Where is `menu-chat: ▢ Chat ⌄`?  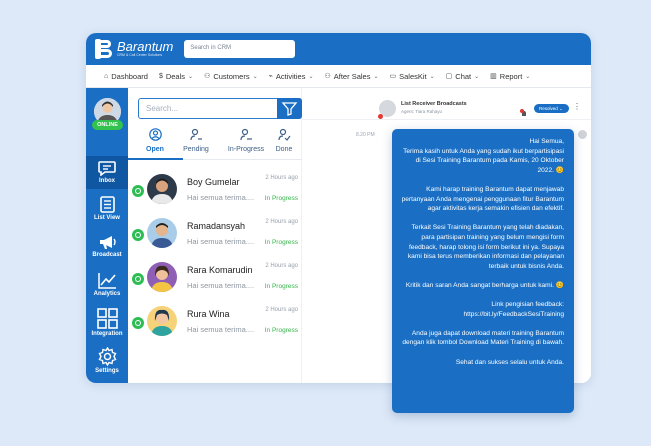 menu-chat: ▢ Chat ⌄ is located at coordinates (463, 76).